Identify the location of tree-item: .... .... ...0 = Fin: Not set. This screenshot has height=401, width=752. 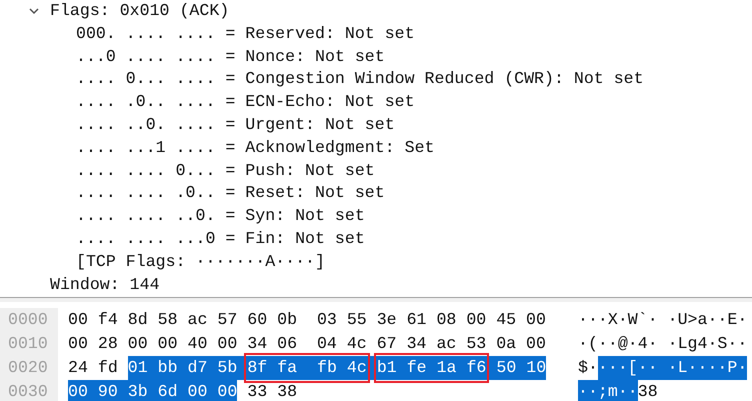
(220, 239).